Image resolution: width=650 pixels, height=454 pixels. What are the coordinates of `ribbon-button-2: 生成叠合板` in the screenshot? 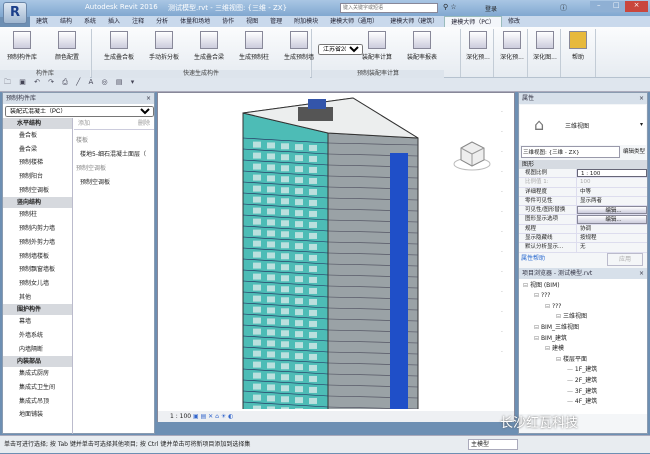 It's located at (119, 46).